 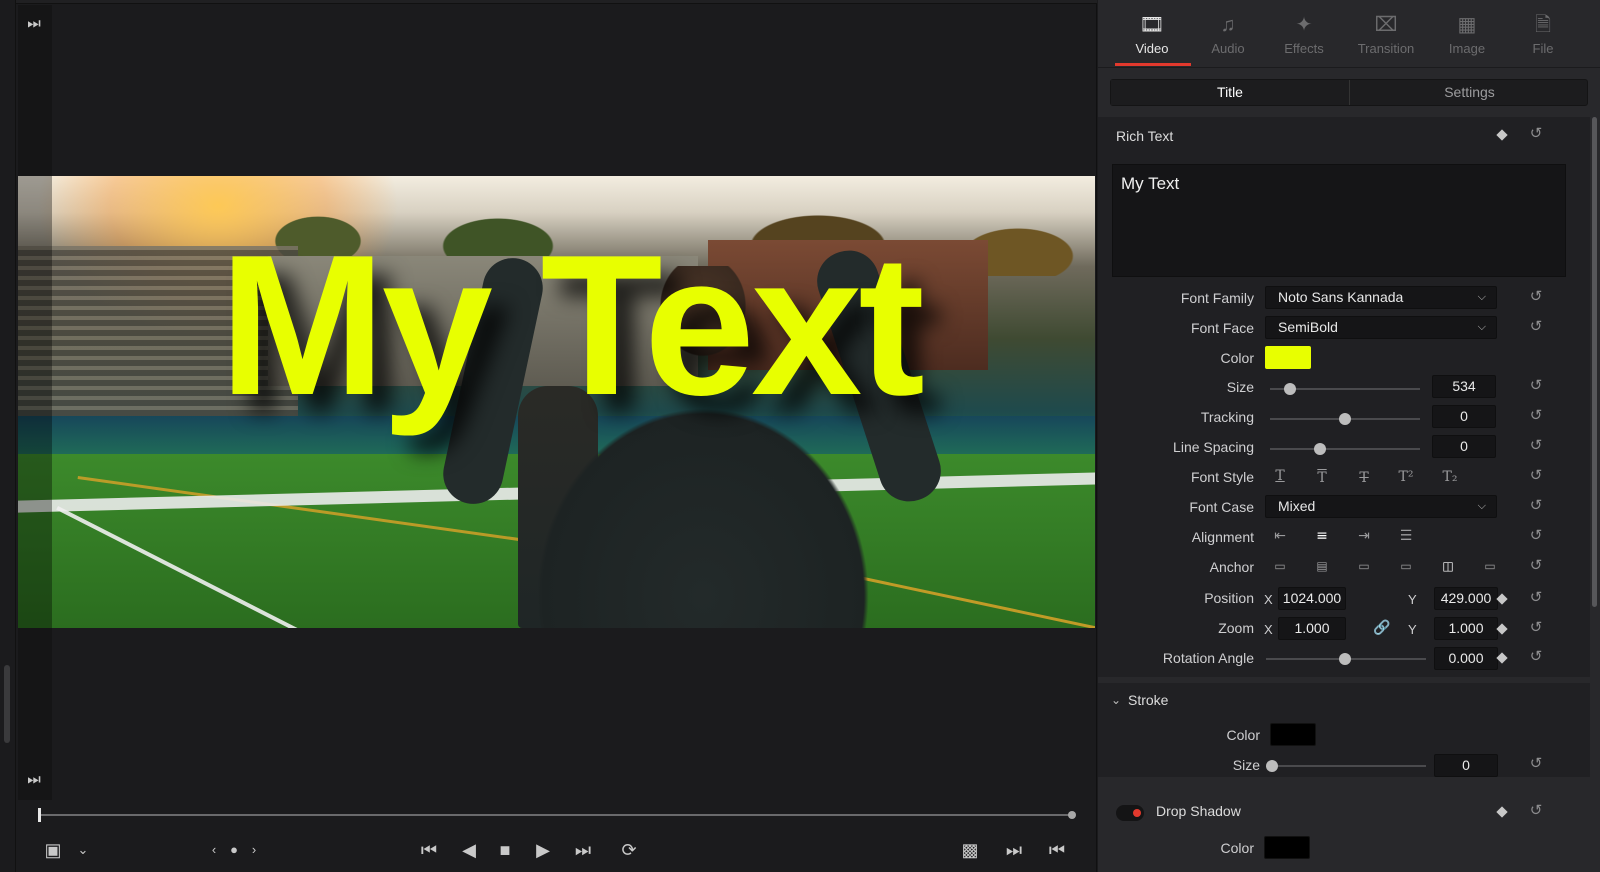 I want to click on align-center-icon: ≡, so click(x=1322, y=536).